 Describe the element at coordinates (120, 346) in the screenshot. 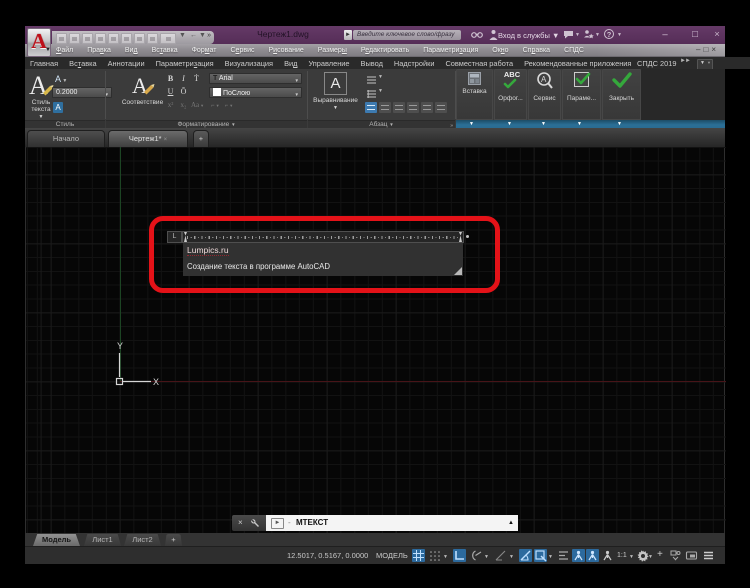

I see `svg-text: Y` at that location.